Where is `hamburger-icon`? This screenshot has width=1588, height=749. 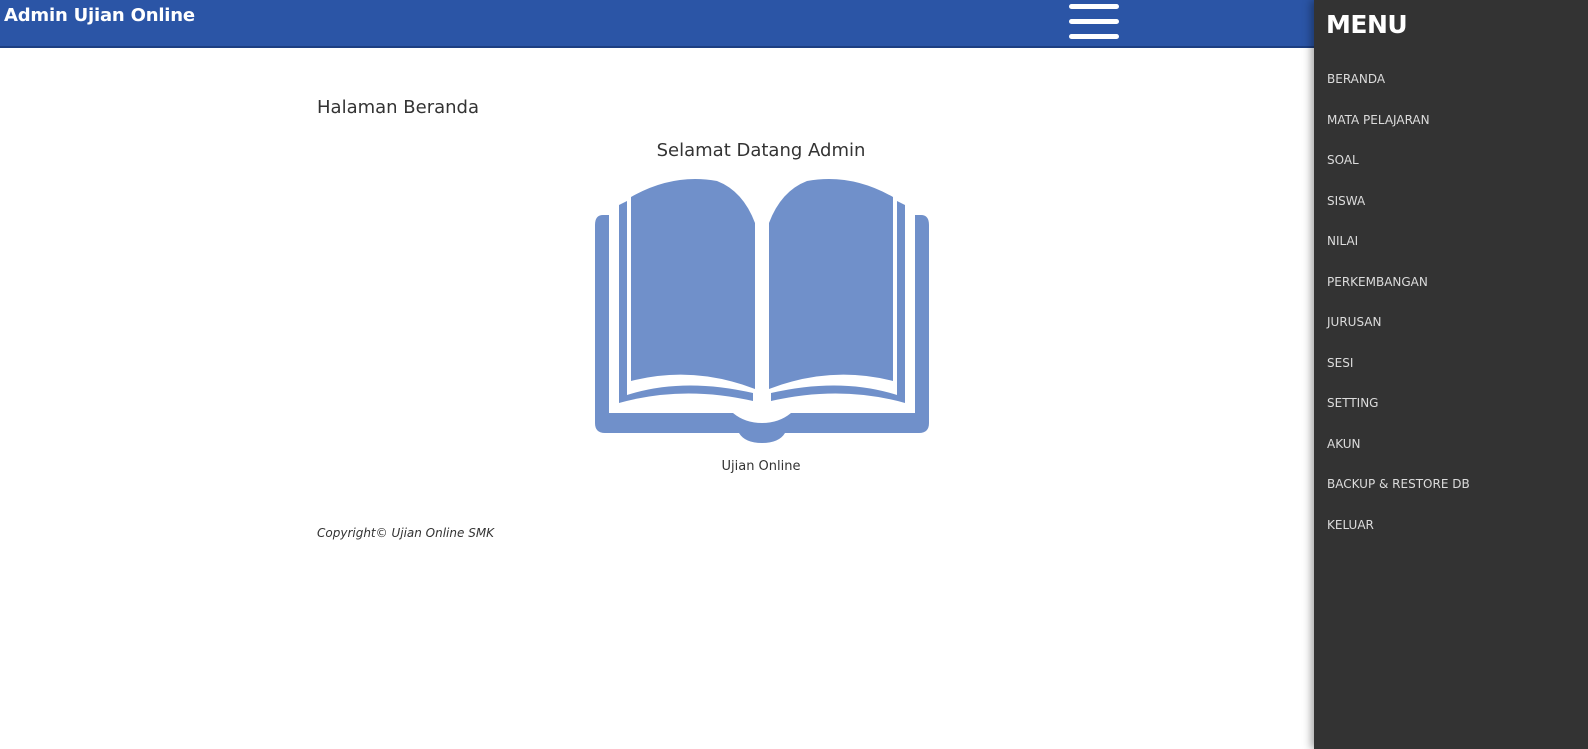 hamburger-icon is located at coordinates (1094, 22).